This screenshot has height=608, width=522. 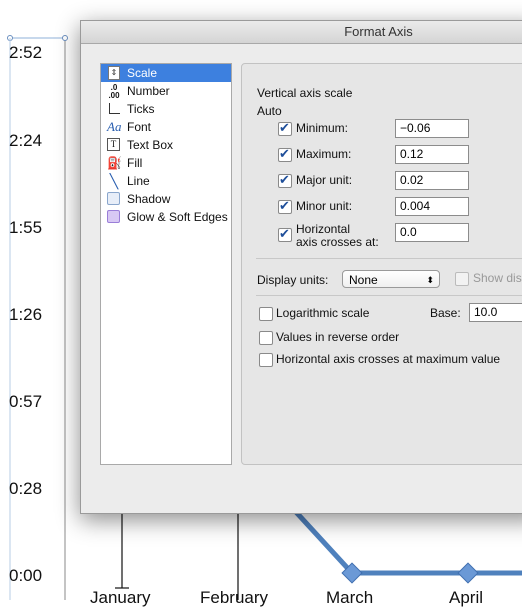 What do you see at coordinates (432, 206) in the screenshot?
I see `minor-unit-field: 0.004` at bounding box center [432, 206].